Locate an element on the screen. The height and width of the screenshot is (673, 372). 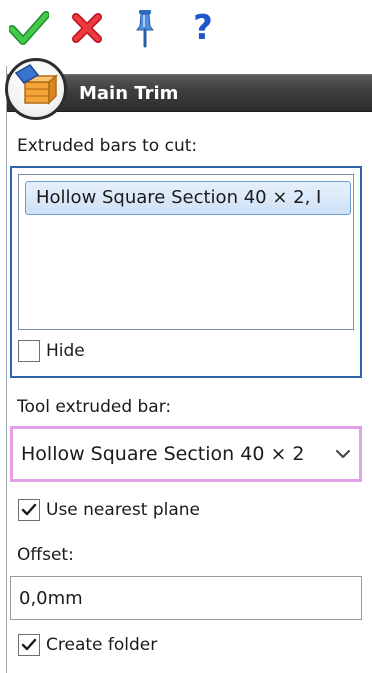
offset-label: Offset: is located at coordinates (45, 555).